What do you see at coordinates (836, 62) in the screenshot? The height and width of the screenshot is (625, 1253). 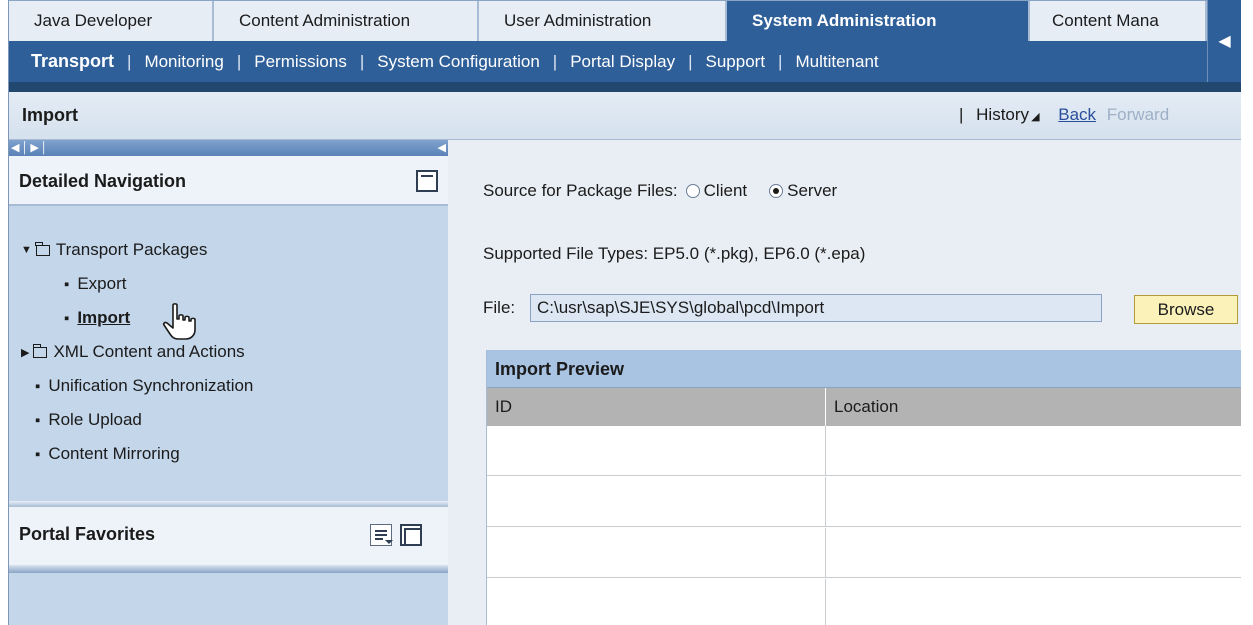 I see `subnav-multitenant: Multitenant` at bounding box center [836, 62].